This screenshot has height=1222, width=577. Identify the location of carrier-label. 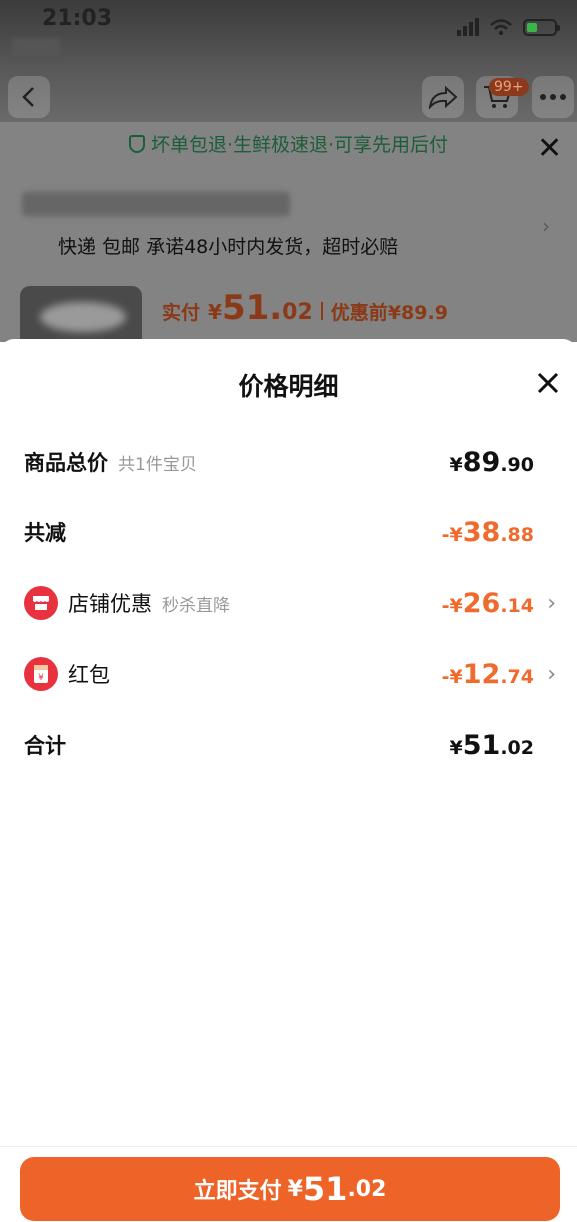
(36, 48).